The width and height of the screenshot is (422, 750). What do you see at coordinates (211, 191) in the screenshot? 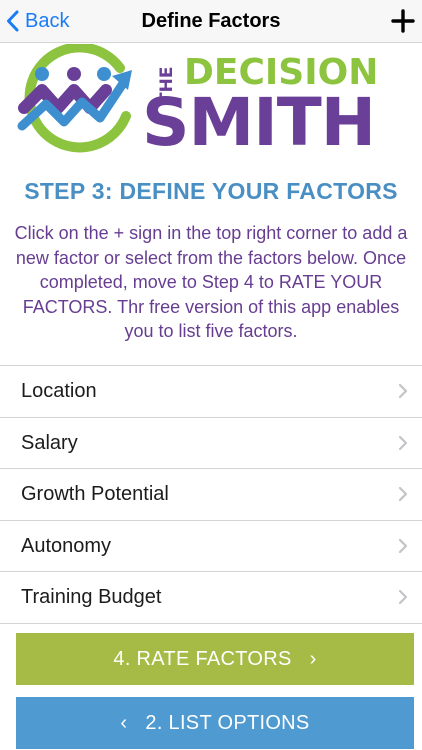
I see `step-heading: STEP 3: DEFINE YOUR FACTORS` at bounding box center [211, 191].